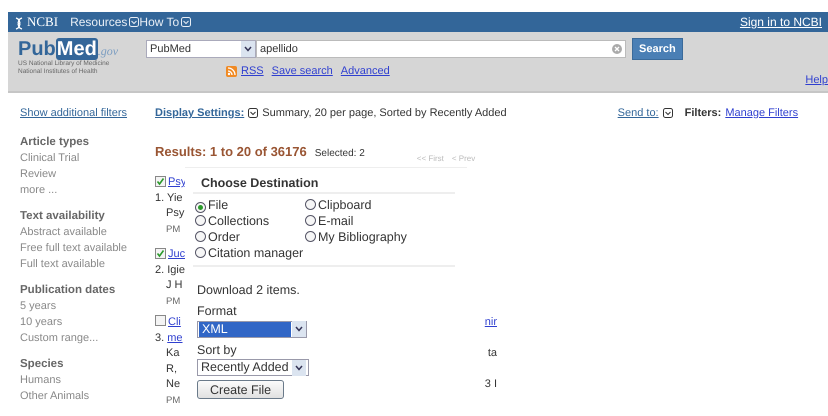 Image resolution: width=828 pixels, height=416 pixels. Describe the element at coordinates (490, 384) in the screenshot. I see `citation-text: 3 I` at that location.